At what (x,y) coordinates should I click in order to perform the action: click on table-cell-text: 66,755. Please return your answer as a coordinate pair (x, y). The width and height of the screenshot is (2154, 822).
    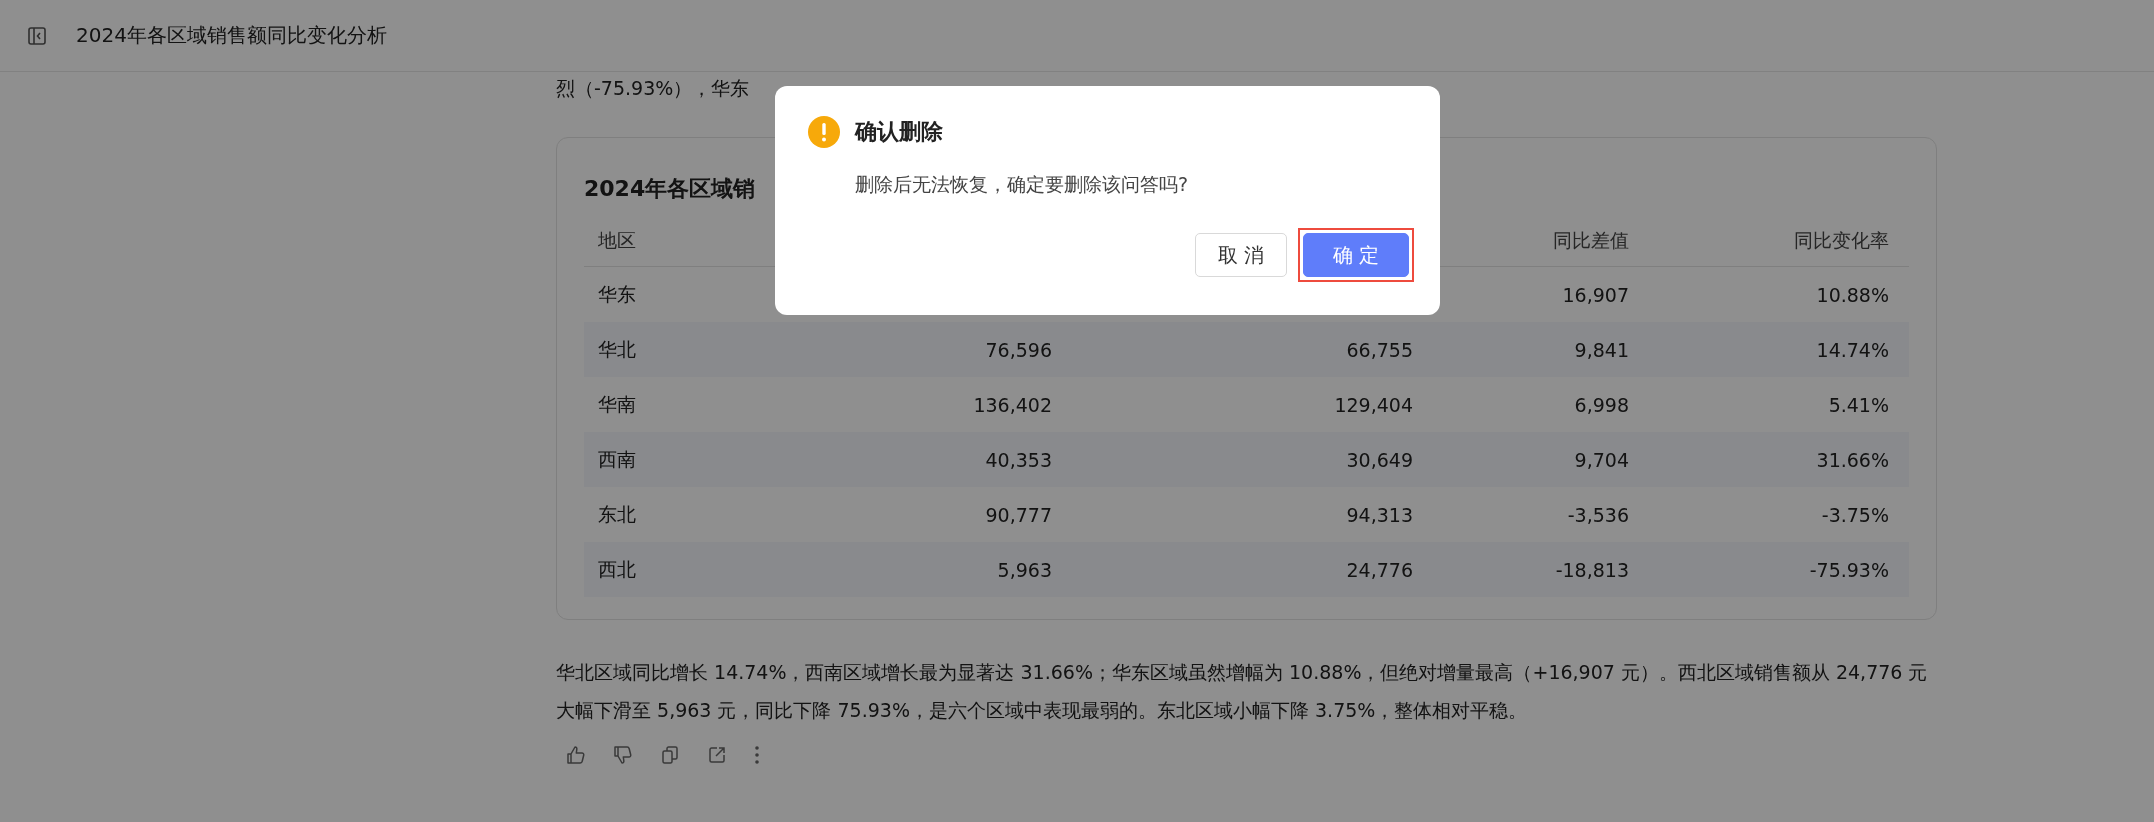
    Looking at the image, I should click on (1379, 349).